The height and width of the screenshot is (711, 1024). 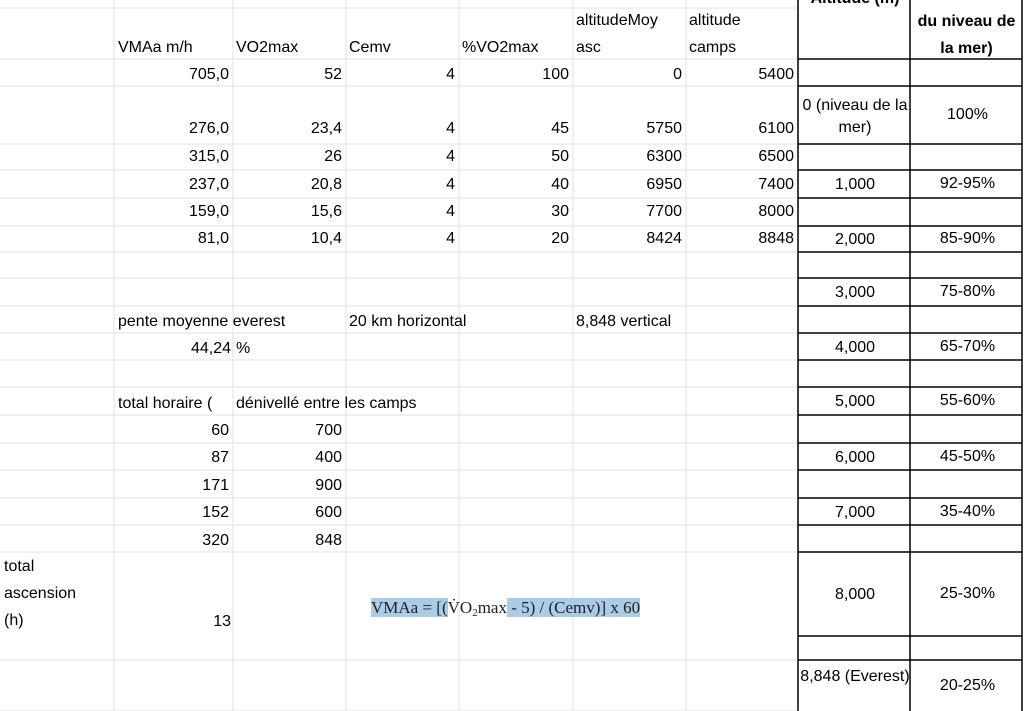 I want to click on cell-alt-moy: 6300, so click(x=627, y=156).